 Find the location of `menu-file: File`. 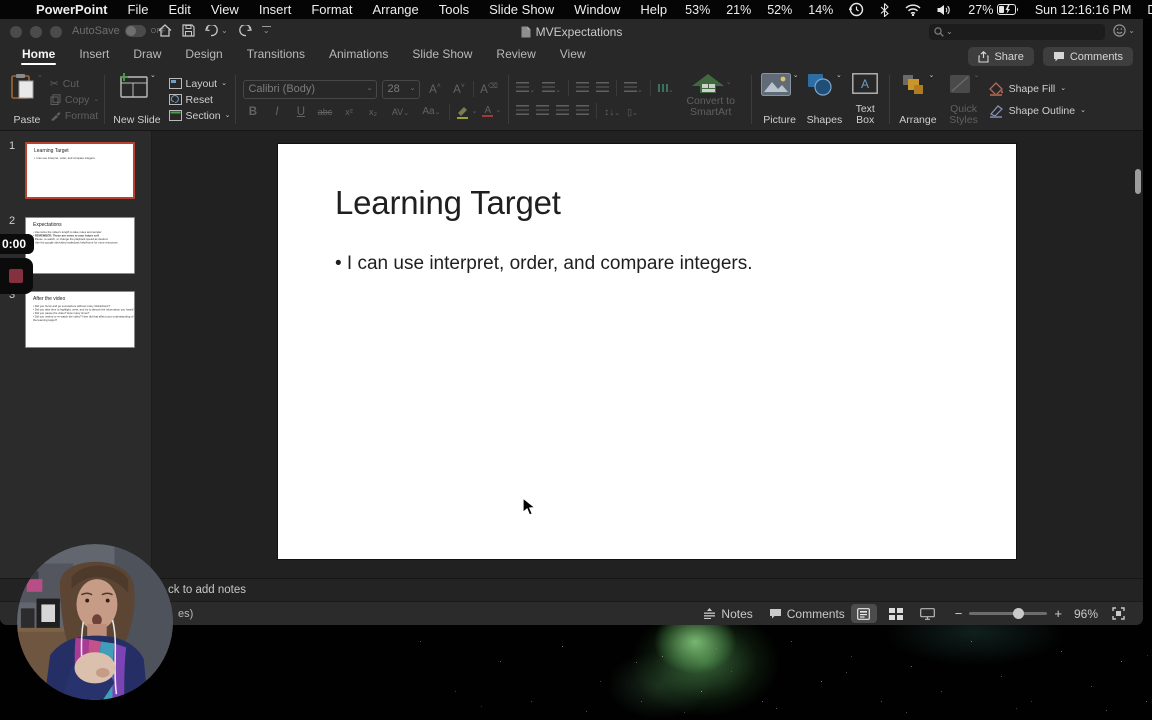

menu-file: File is located at coordinates (138, 9).